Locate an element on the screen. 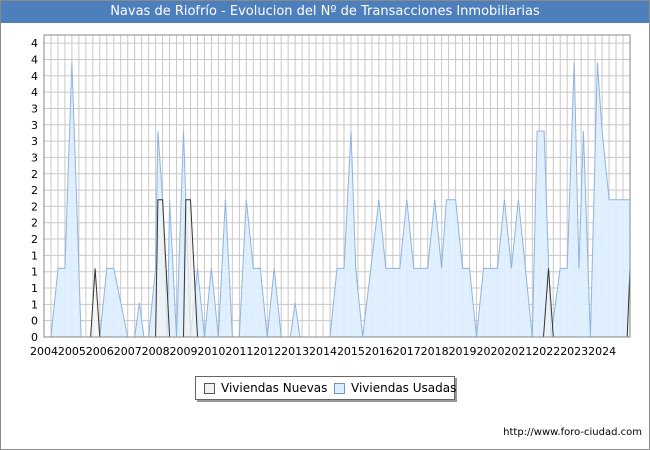 This screenshot has height=450, width=650. legend-item-nuevas: Viviendas Nuevas is located at coordinates (266, 388).